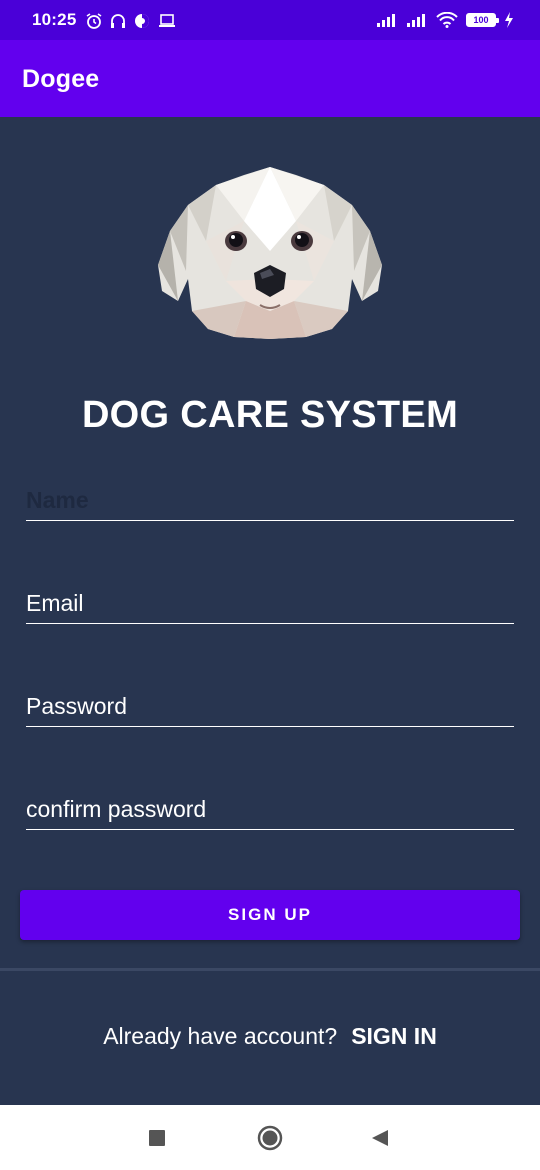  Describe the element at coordinates (270, 915) in the screenshot. I see `sign-up-button: SIGN UP` at that location.